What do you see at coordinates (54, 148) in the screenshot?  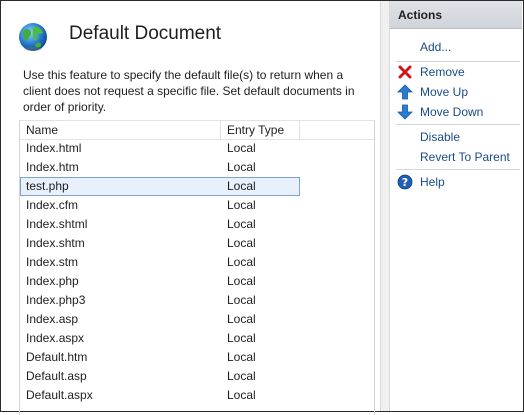 I see `row-name: Index.html` at bounding box center [54, 148].